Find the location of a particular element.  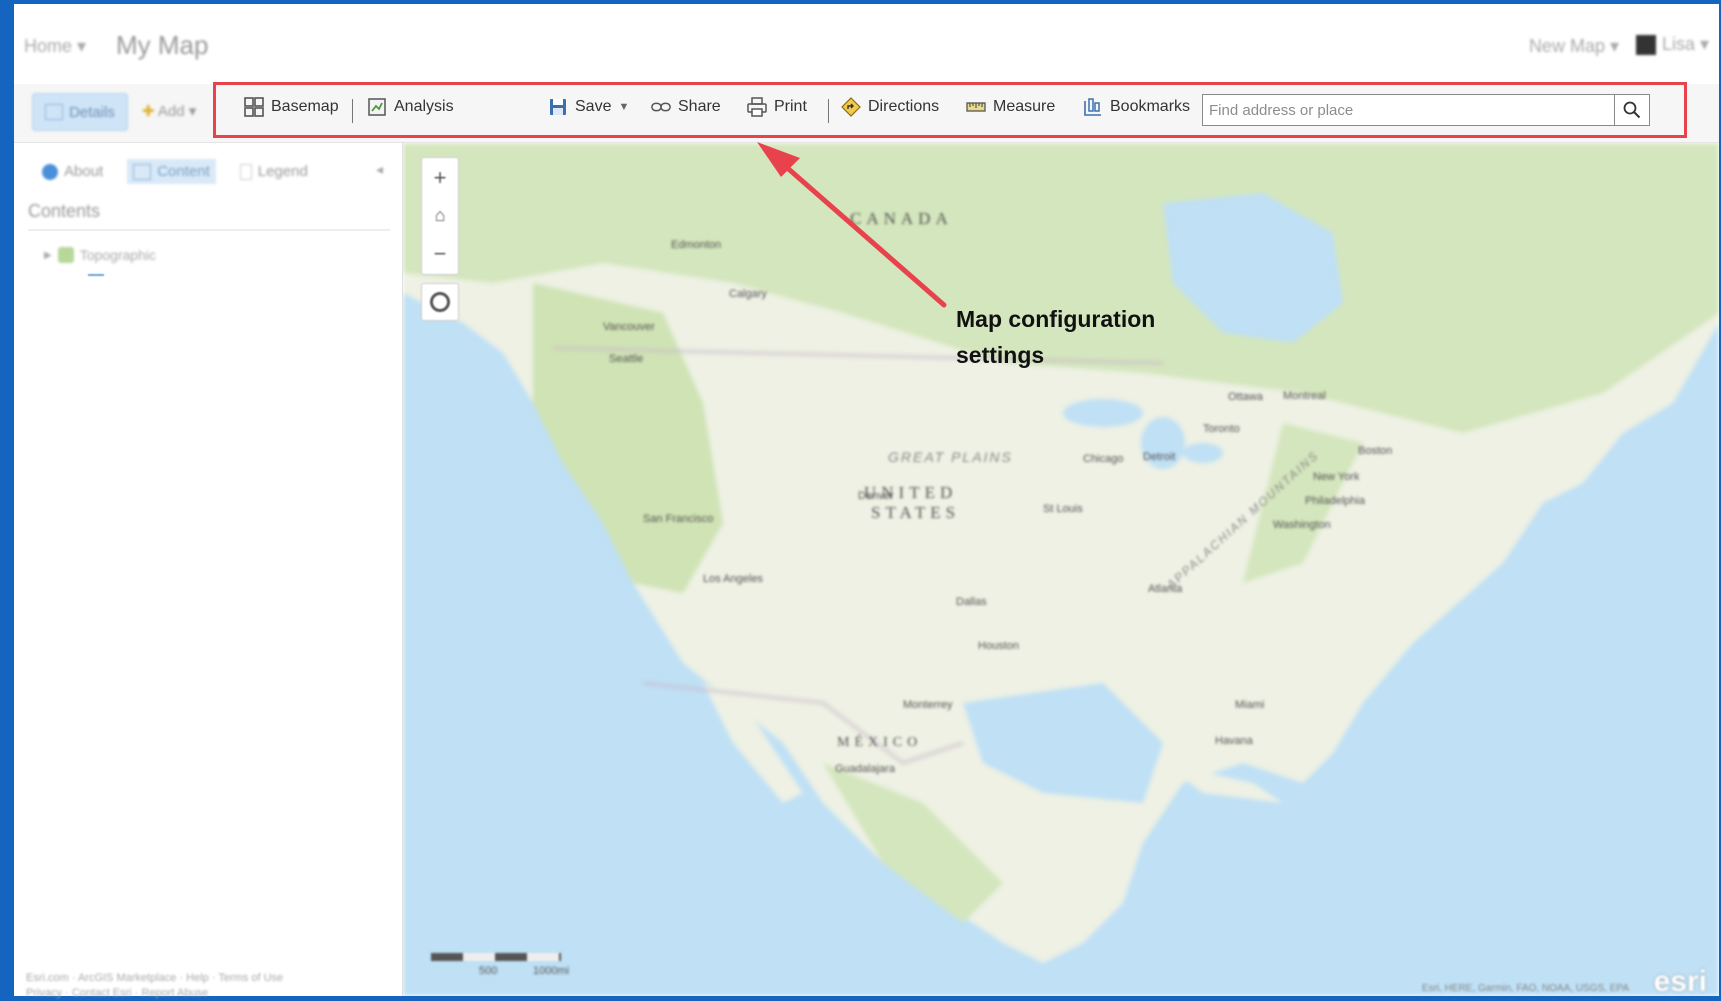

map-attribution: Esri, HERE, Garmin, FAO, NOAA, USGS, EPA is located at coordinates (1525, 988).